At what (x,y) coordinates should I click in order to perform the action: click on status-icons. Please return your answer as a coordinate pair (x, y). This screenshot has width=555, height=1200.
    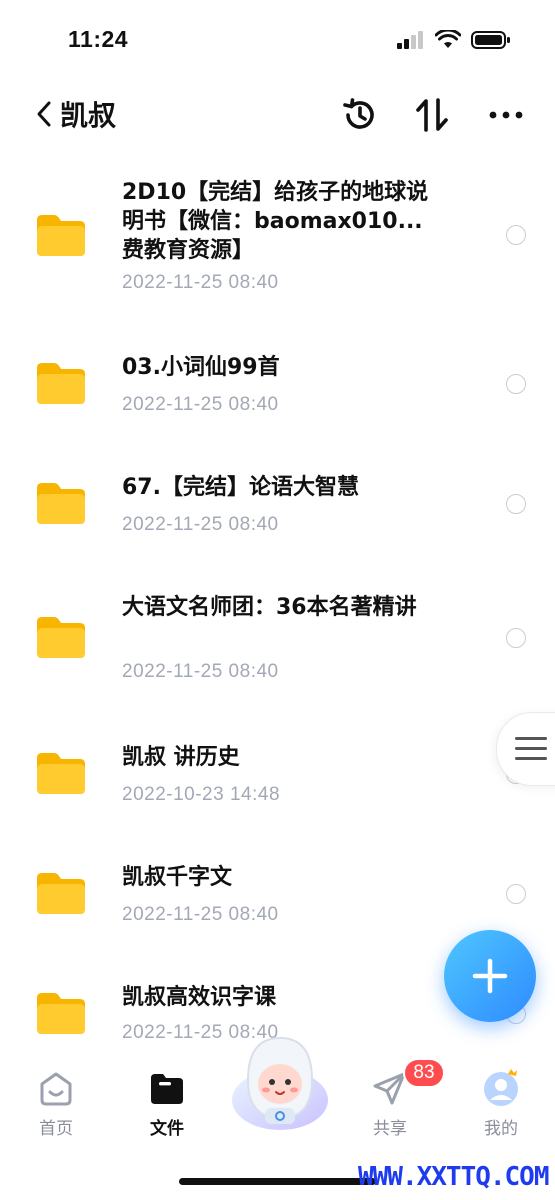
    Looking at the image, I should click on (454, 40).